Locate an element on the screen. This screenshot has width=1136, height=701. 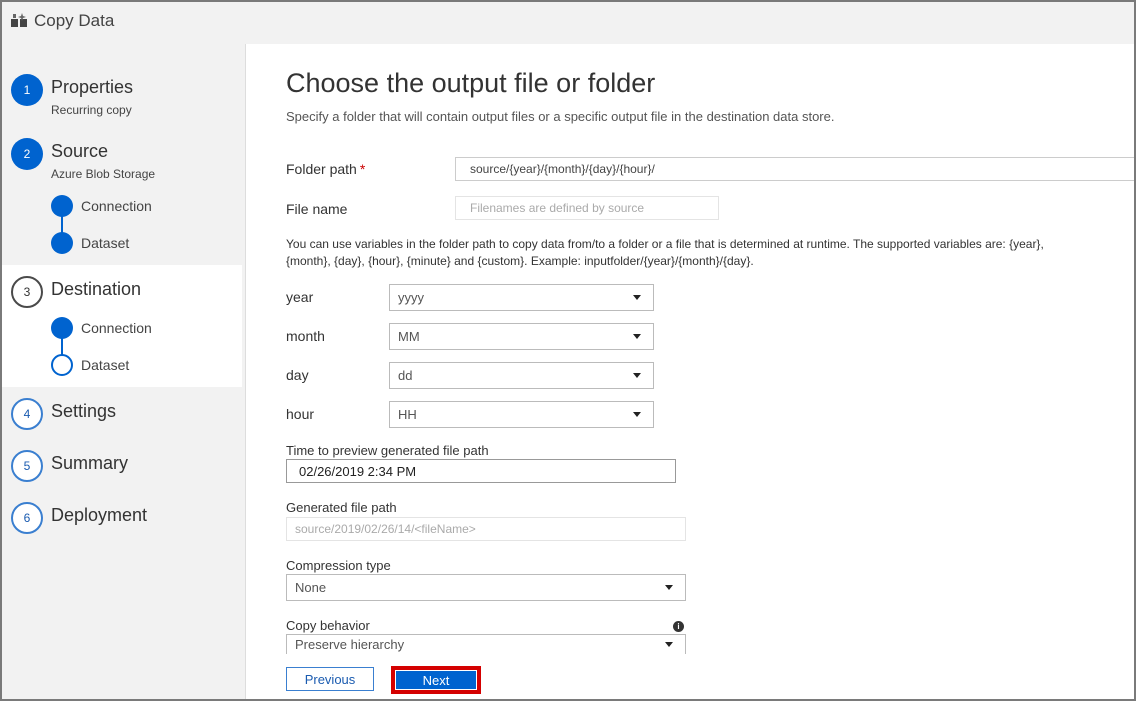
select-value: HH is located at coordinates (407, 414).